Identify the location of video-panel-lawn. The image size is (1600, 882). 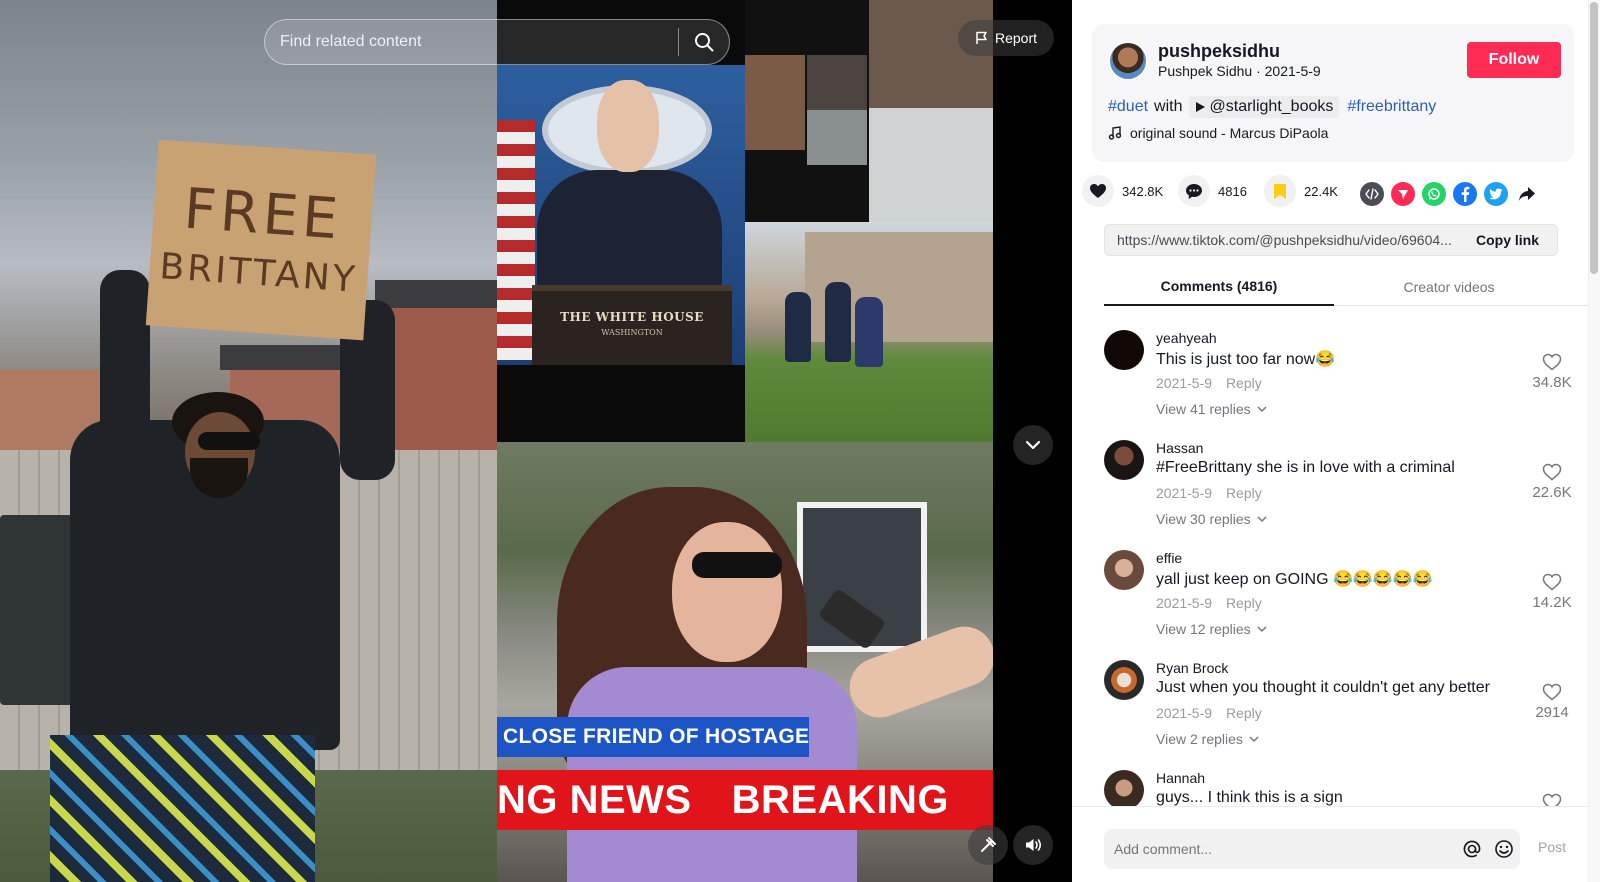
(869, 332).